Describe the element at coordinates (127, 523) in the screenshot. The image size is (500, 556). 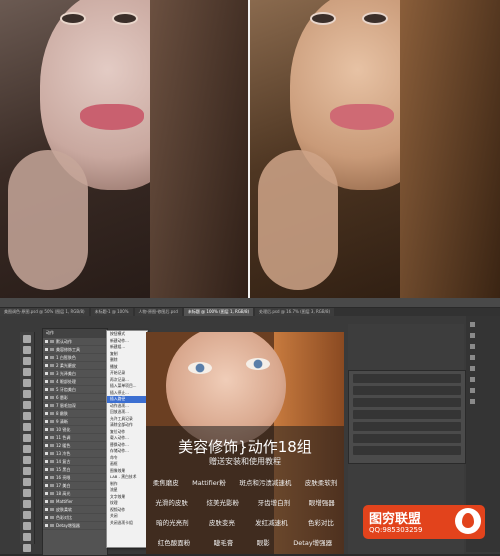
I see `menu-item: 关闭选项卡组` at that location.